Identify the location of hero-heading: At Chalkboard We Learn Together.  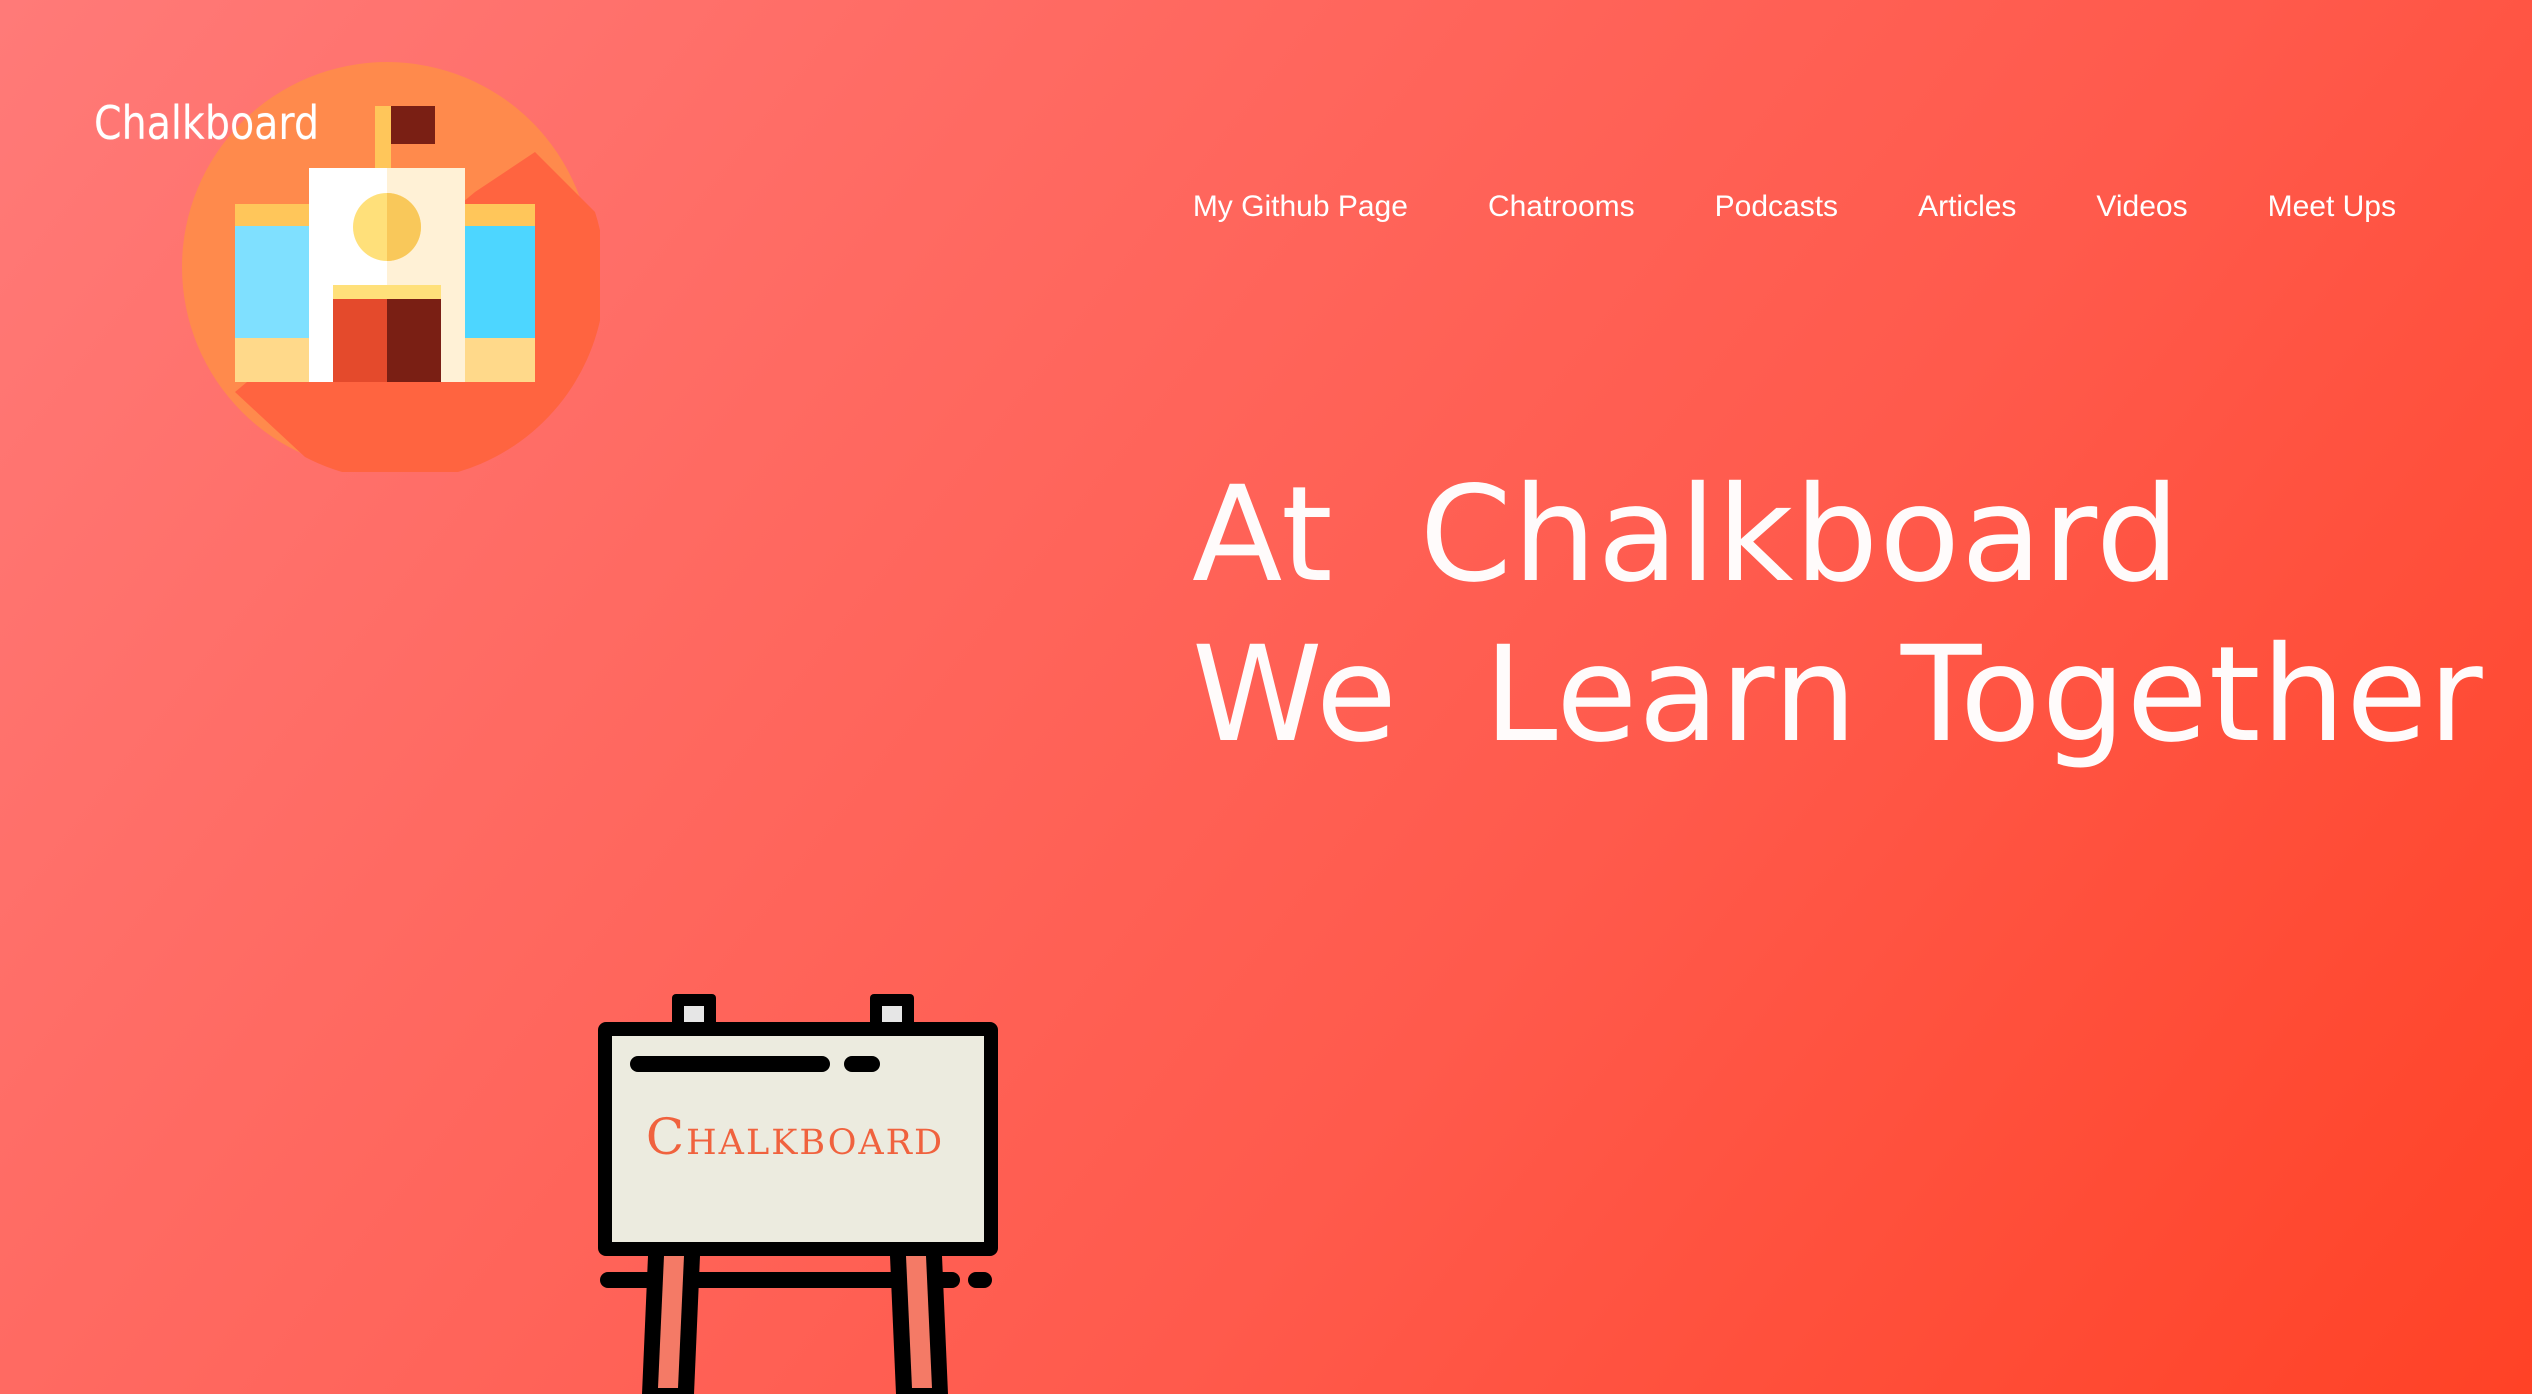
(1838, 615).